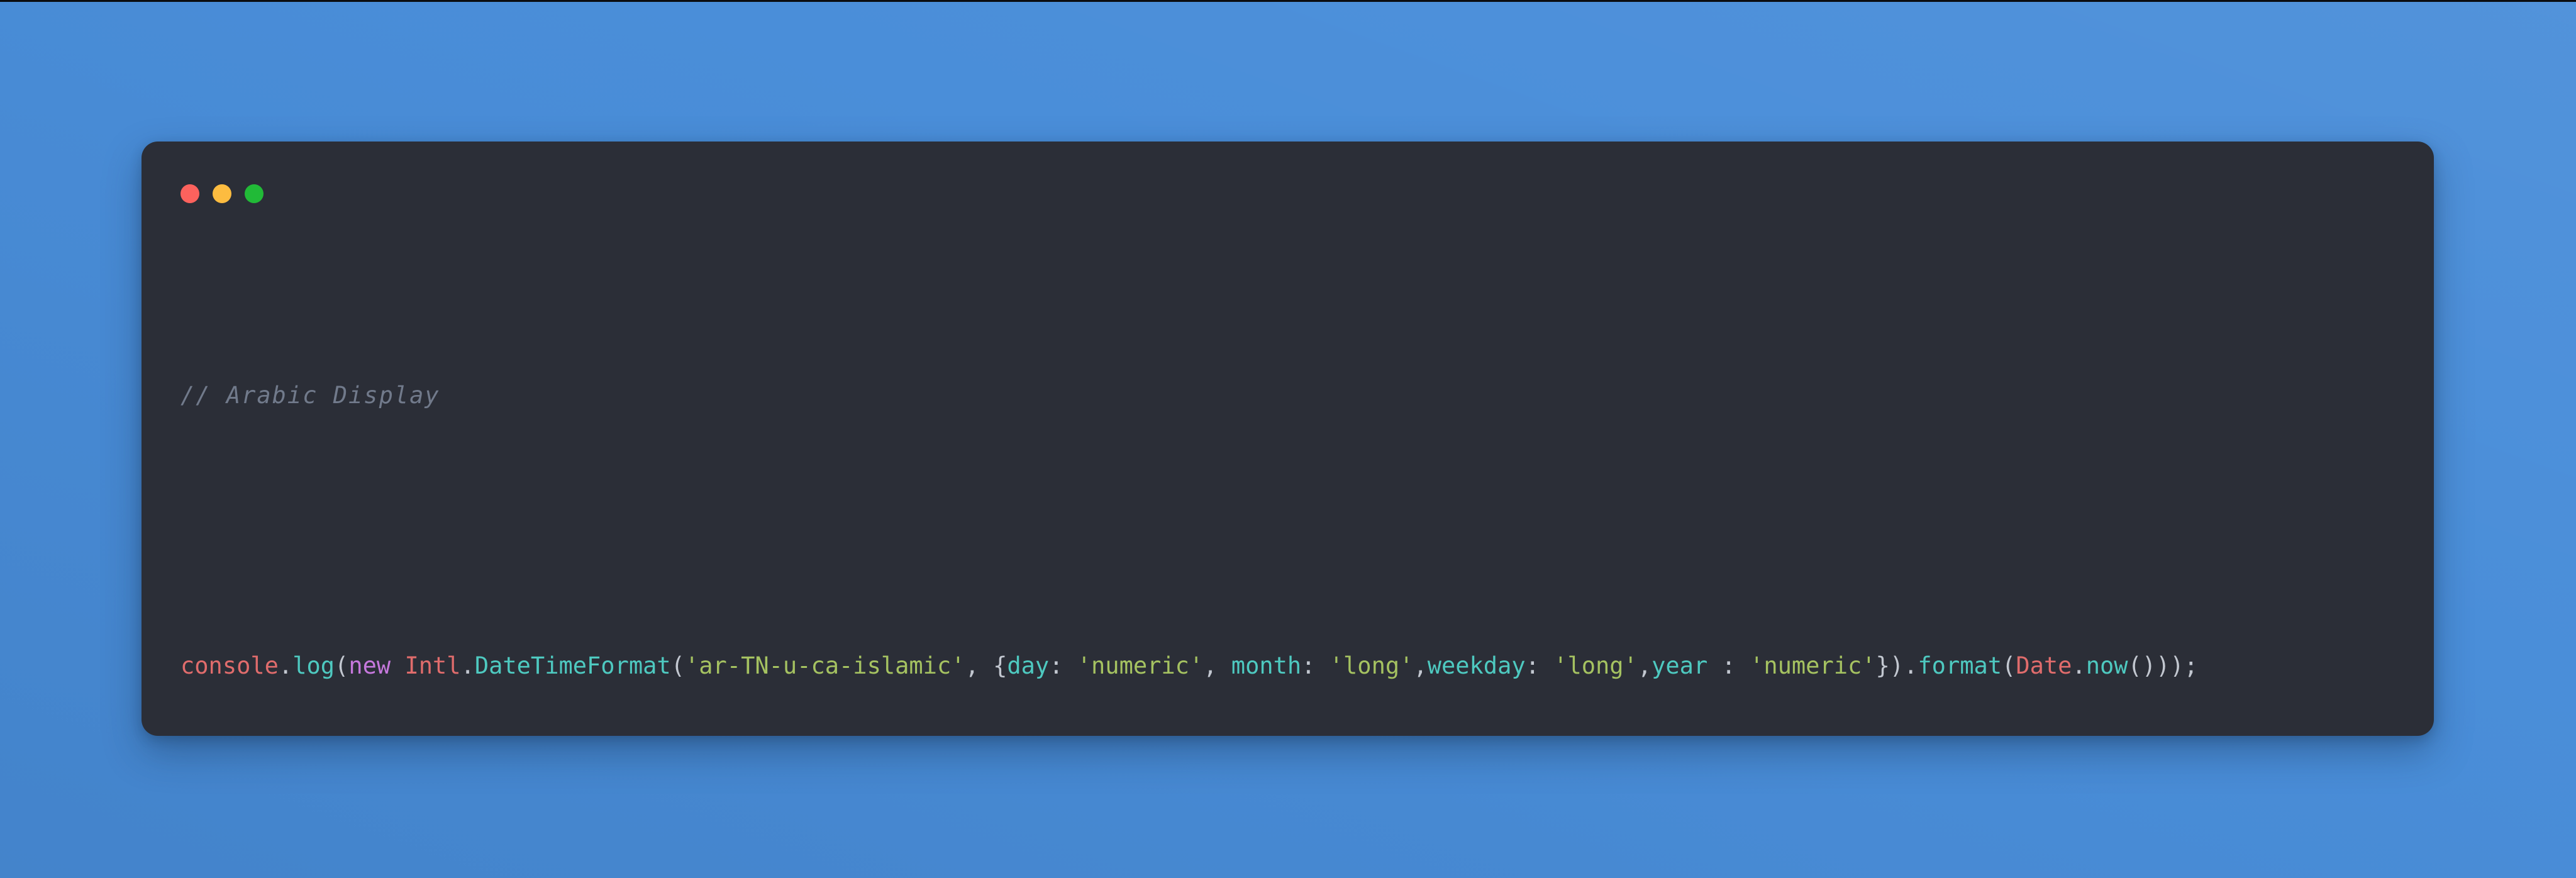 The image size is (2576, 878). Describe the element at coordinates (1288, 1) in the screenshot. I see `screen-top-edge` at that location.